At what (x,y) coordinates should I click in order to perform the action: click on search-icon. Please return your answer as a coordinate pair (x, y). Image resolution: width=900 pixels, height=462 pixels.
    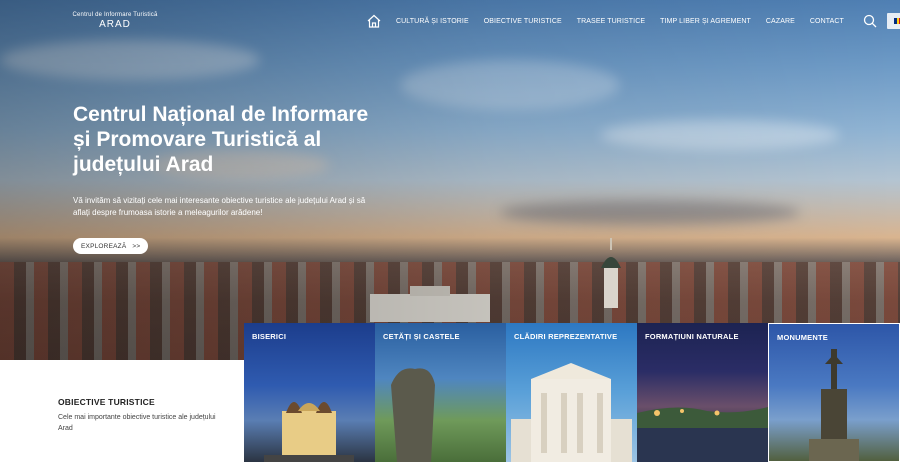
    Looking at the image, I should click on (870, 21).